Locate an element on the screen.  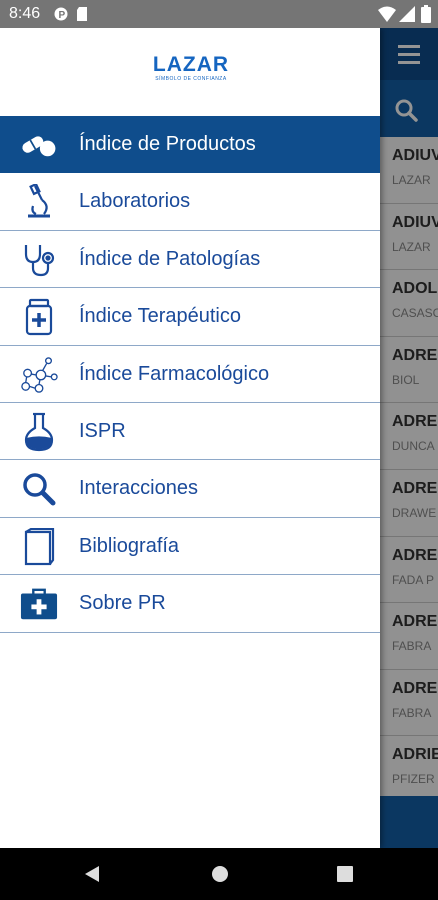
menu-item-indice-terapeutico: Índice Terapéutico is located at coordinates (190, 317).